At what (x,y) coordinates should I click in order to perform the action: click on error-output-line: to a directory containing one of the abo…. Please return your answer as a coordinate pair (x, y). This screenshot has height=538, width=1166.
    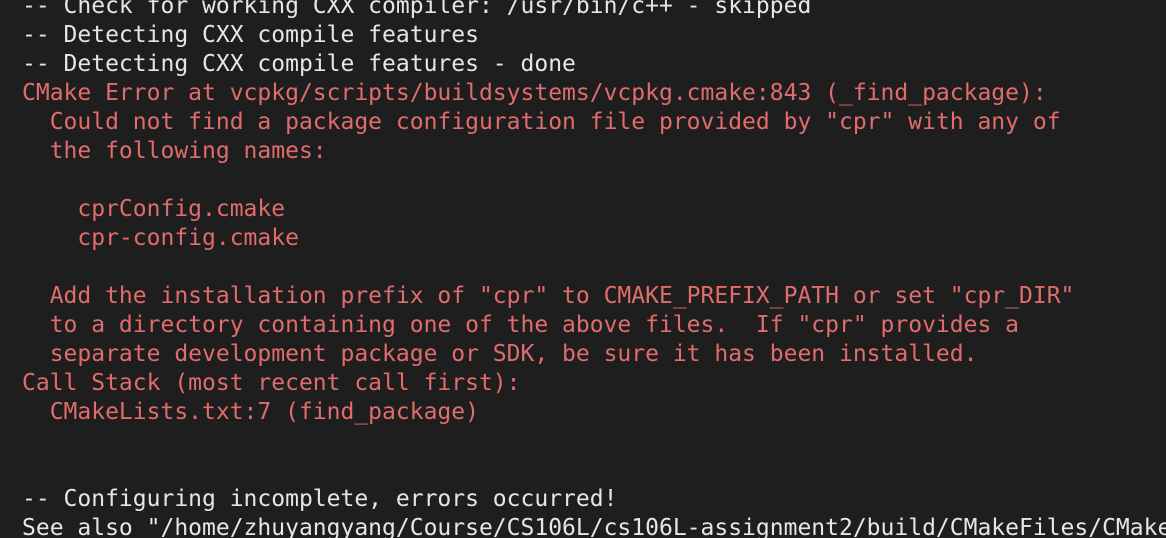
    Looking at the image, I should click on (520, 325).